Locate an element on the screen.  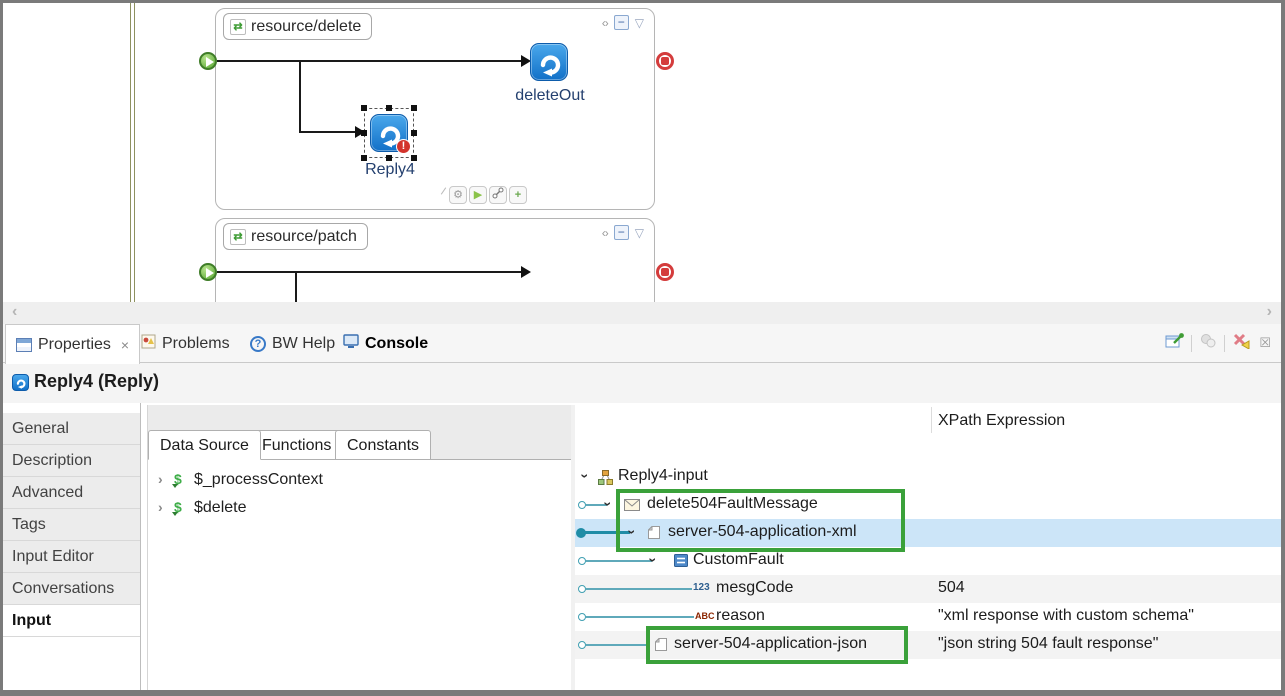
gear-icon: ⚙ is located at coordinates (458, 195).